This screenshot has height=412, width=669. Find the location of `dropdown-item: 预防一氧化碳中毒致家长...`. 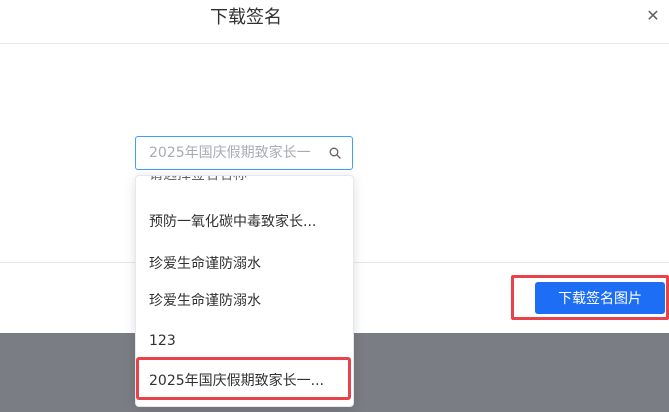

dropdown-item: 预防一氧化碳中毒致家长... is located at coordinates (249, 222).